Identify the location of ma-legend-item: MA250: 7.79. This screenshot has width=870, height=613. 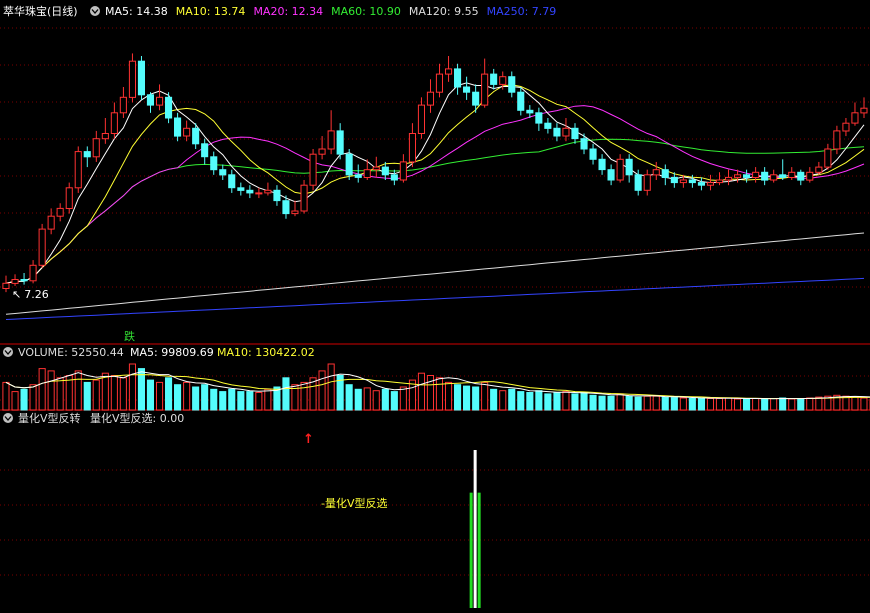
(522, 11).